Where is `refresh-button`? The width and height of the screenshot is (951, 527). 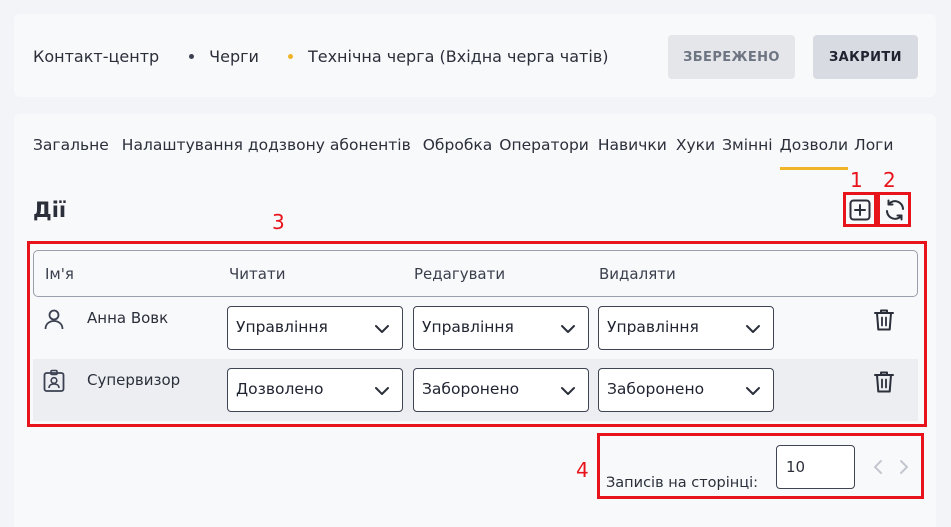
refresh-button is located at coordinates (895, 210).